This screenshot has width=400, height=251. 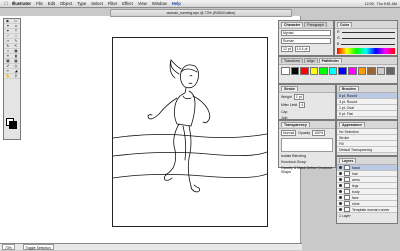 I want to click on stroke-swatch, so click(x=13, y=125).